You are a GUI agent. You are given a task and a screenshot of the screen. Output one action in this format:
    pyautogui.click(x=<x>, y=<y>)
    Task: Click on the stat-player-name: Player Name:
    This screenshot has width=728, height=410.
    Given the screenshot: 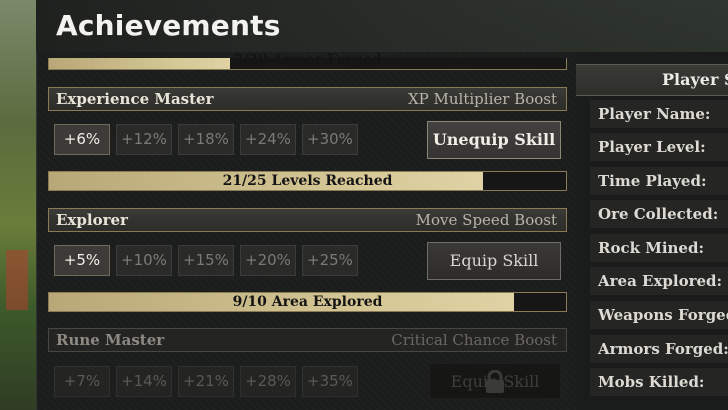 What is the action you would take?
    pyautogui.click(x=659, y=114)
    